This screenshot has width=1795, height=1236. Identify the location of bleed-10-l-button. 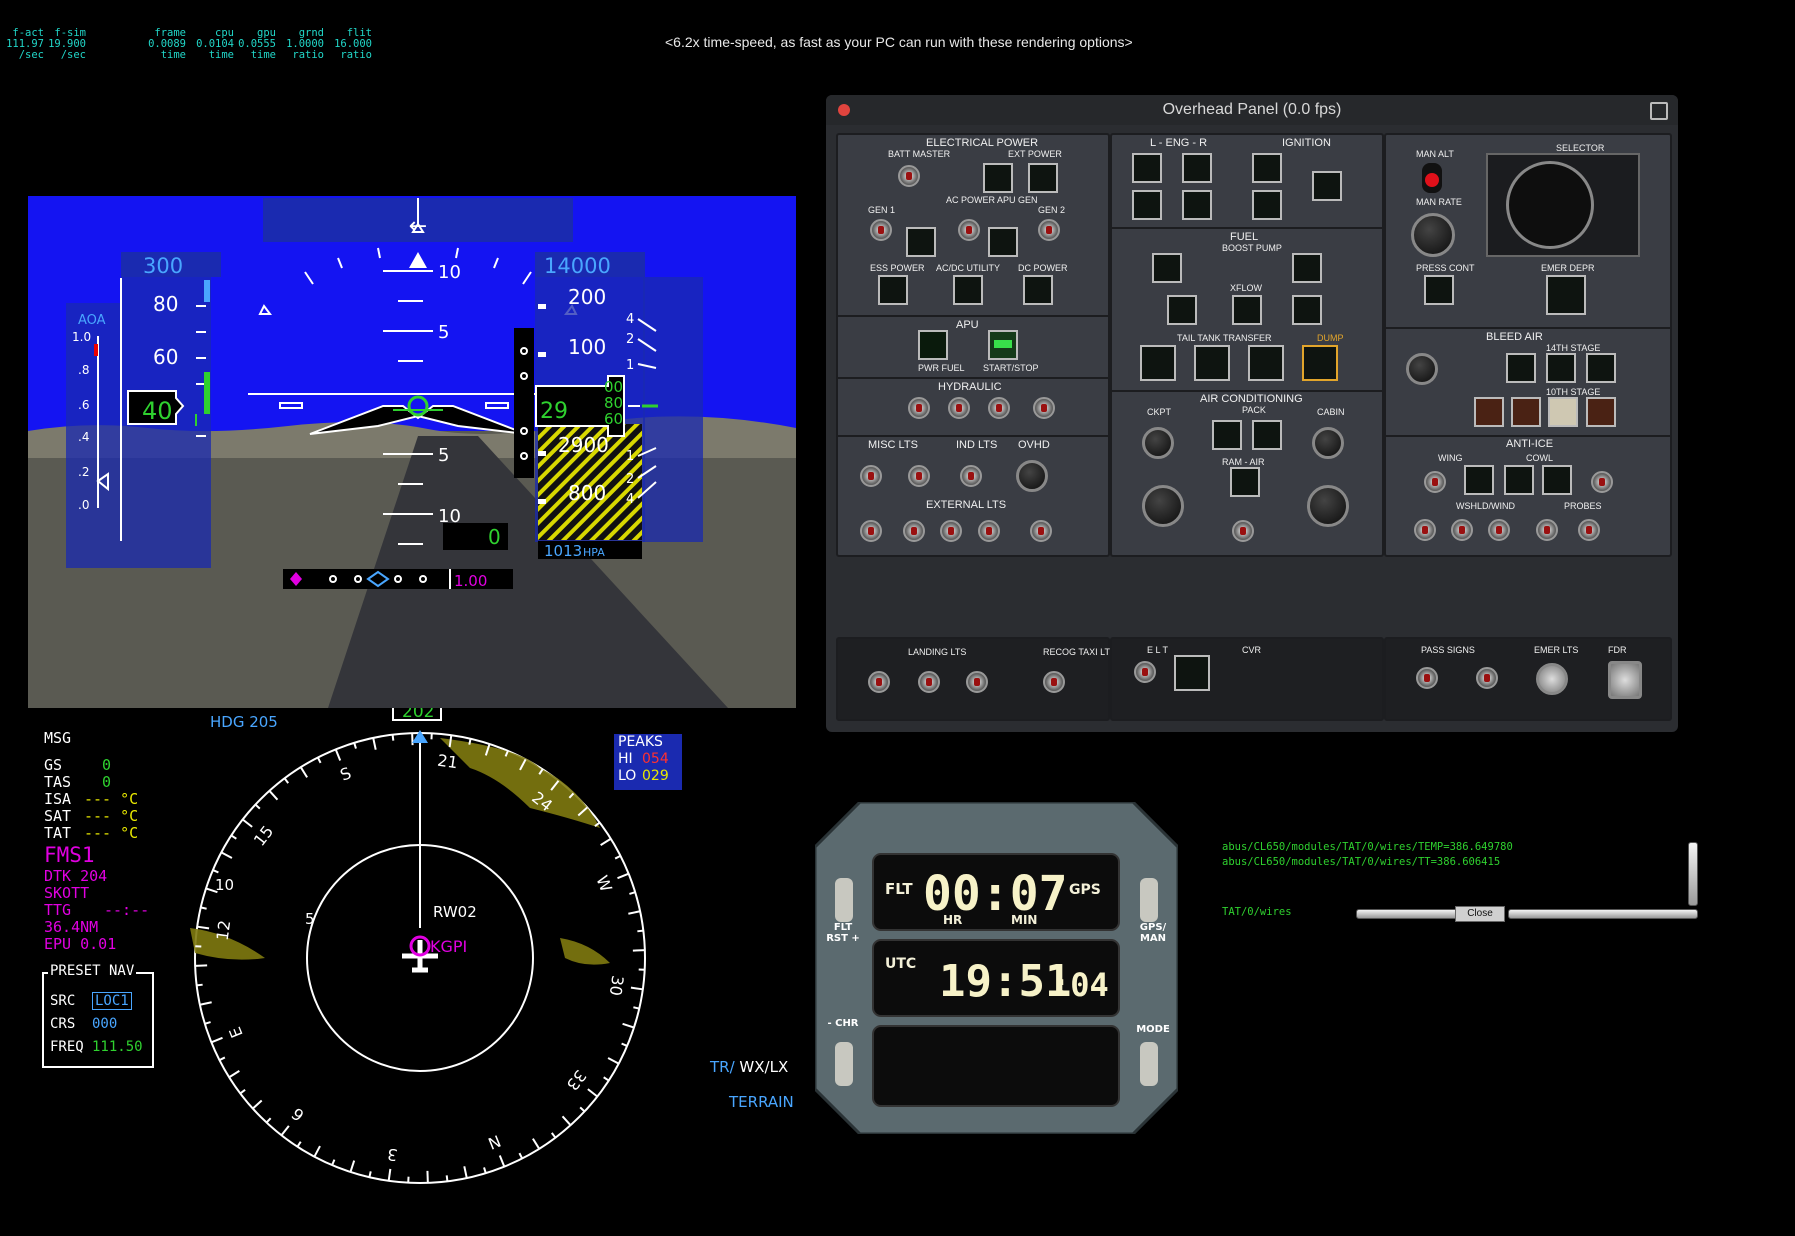
(1489, 412).